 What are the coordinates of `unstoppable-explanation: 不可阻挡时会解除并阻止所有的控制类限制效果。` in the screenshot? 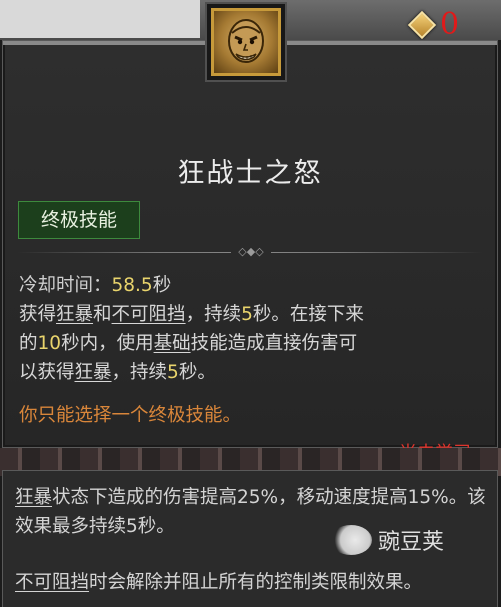 It's located at (219, 582).